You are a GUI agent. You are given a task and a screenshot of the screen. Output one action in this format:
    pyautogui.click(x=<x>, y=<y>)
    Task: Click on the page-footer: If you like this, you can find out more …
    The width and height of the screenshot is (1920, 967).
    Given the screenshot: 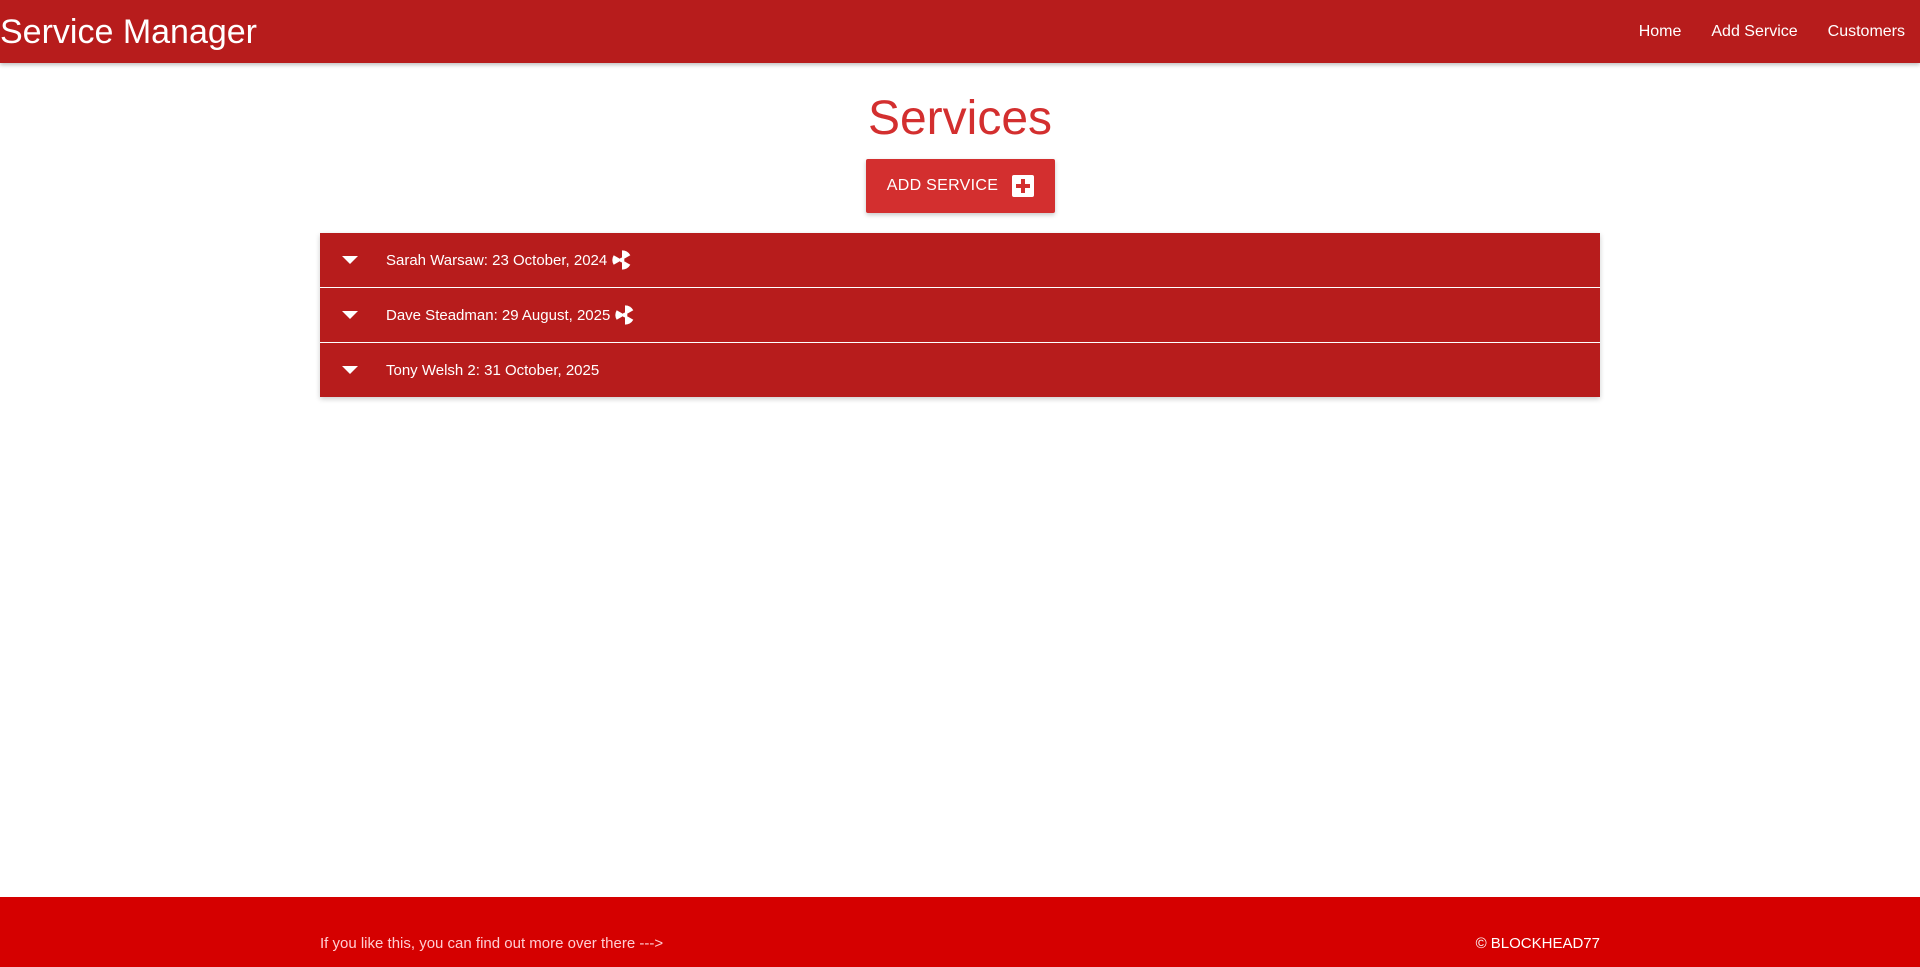 What is the action you would take?
    pyautogui.click(x=960, y=932)
    